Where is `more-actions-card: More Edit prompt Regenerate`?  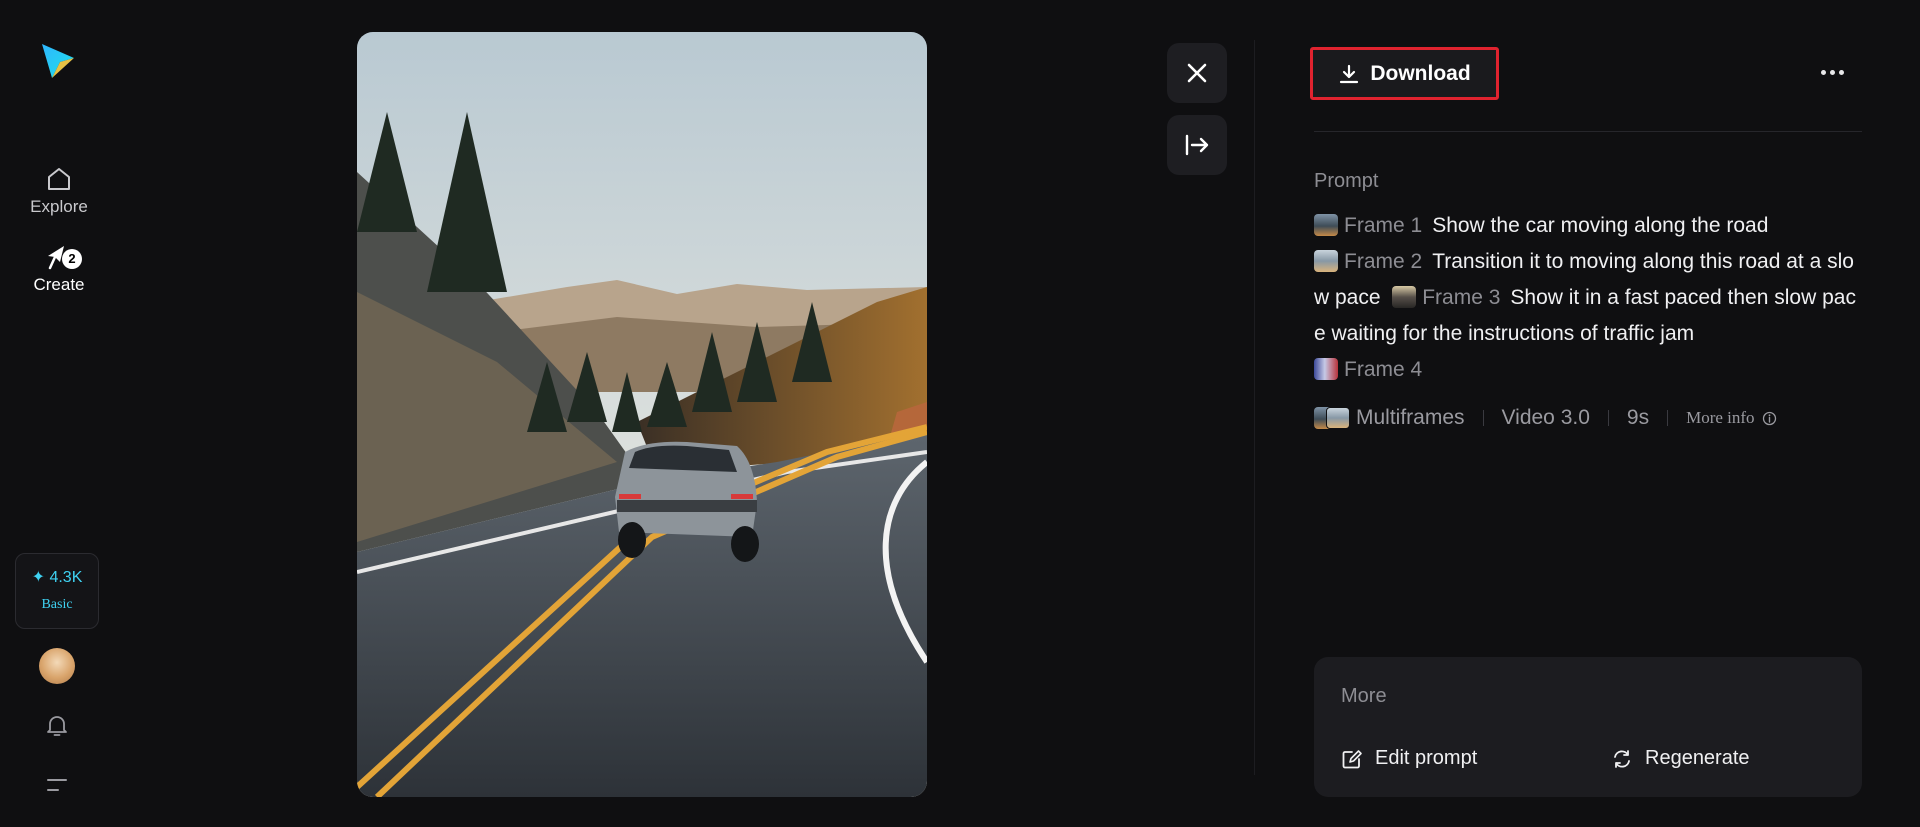 more-actions-card: More Edit prompt Regenerate is located at coordinates (1588, 727).